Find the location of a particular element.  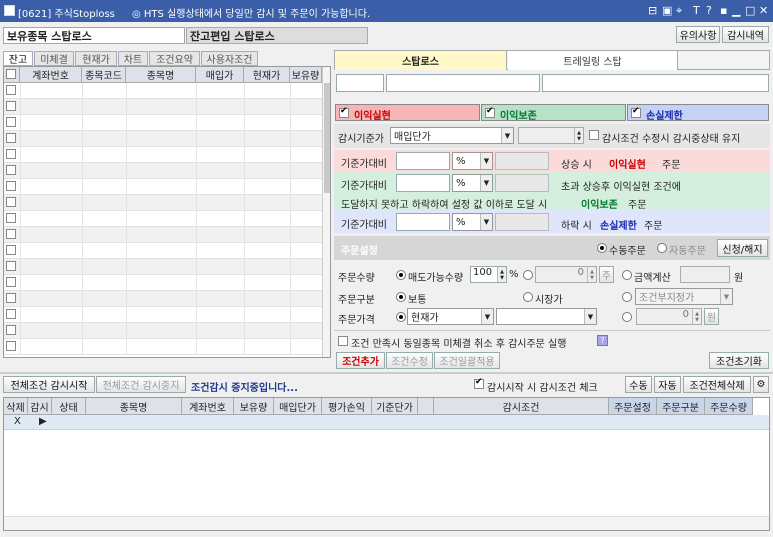

qty-percent-input: 100 ▲ ▼ is located at coordinates (488, 274).